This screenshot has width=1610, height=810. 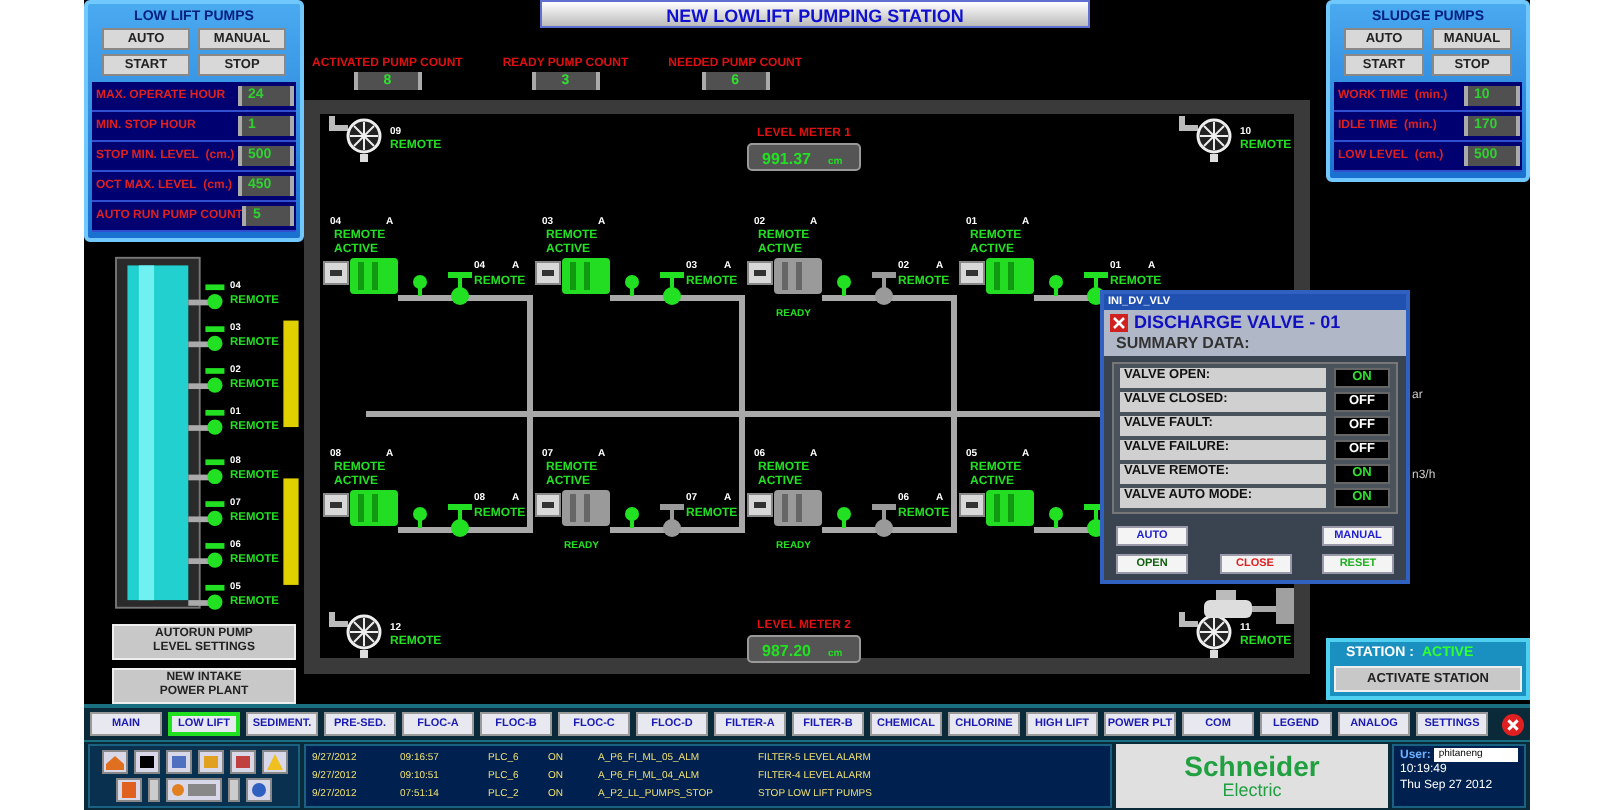 What do you see at coordinates (1255, 345) in the screenshot?
I see `popup-subtitle: SUMMARY DATA:` at bounding box center [1255, 345].